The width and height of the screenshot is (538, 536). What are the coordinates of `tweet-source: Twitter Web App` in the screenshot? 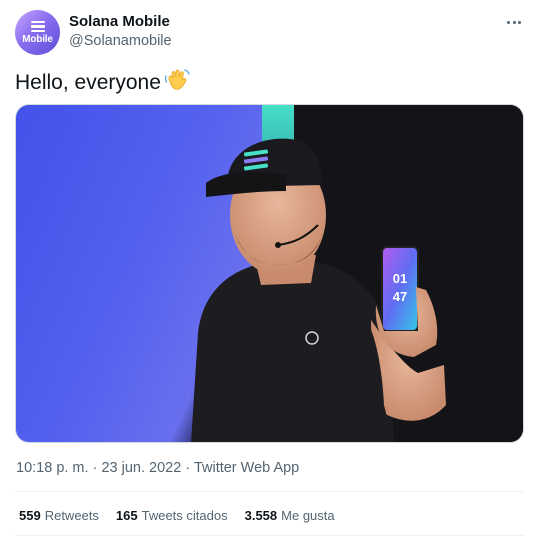 It's located at (246, 468).